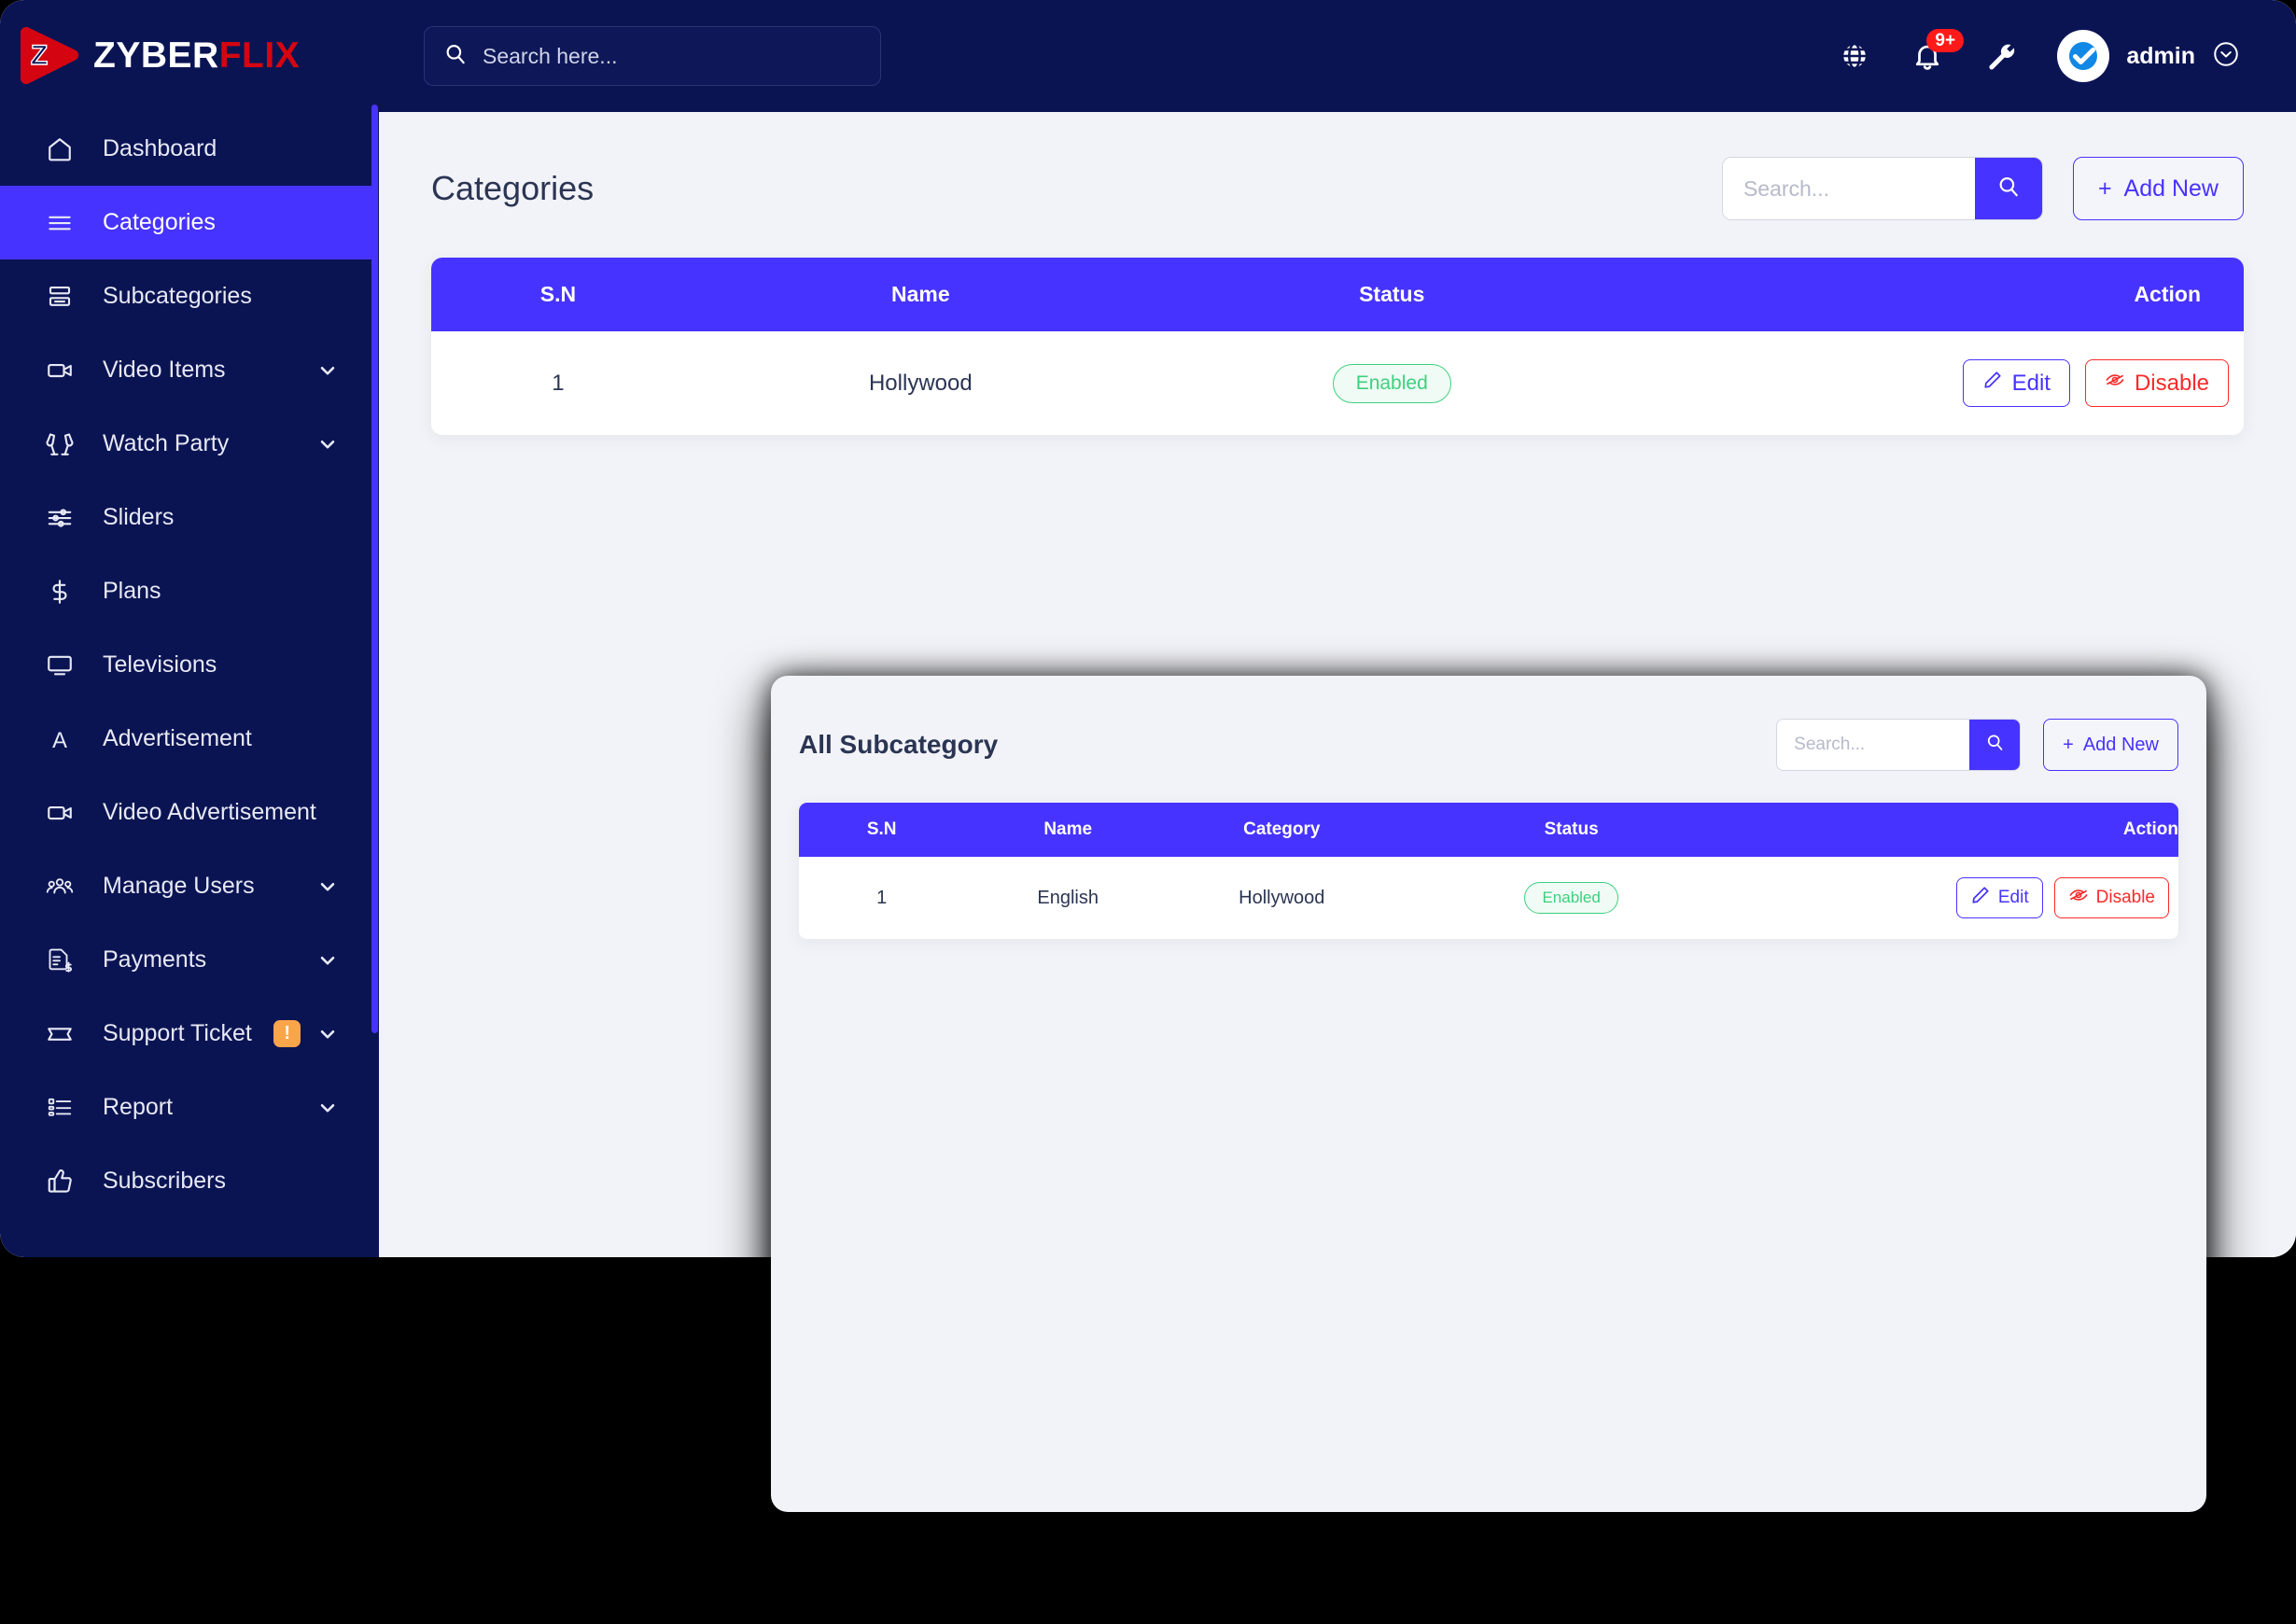  I want to click on user-menu: admin, so click(2148, 56).